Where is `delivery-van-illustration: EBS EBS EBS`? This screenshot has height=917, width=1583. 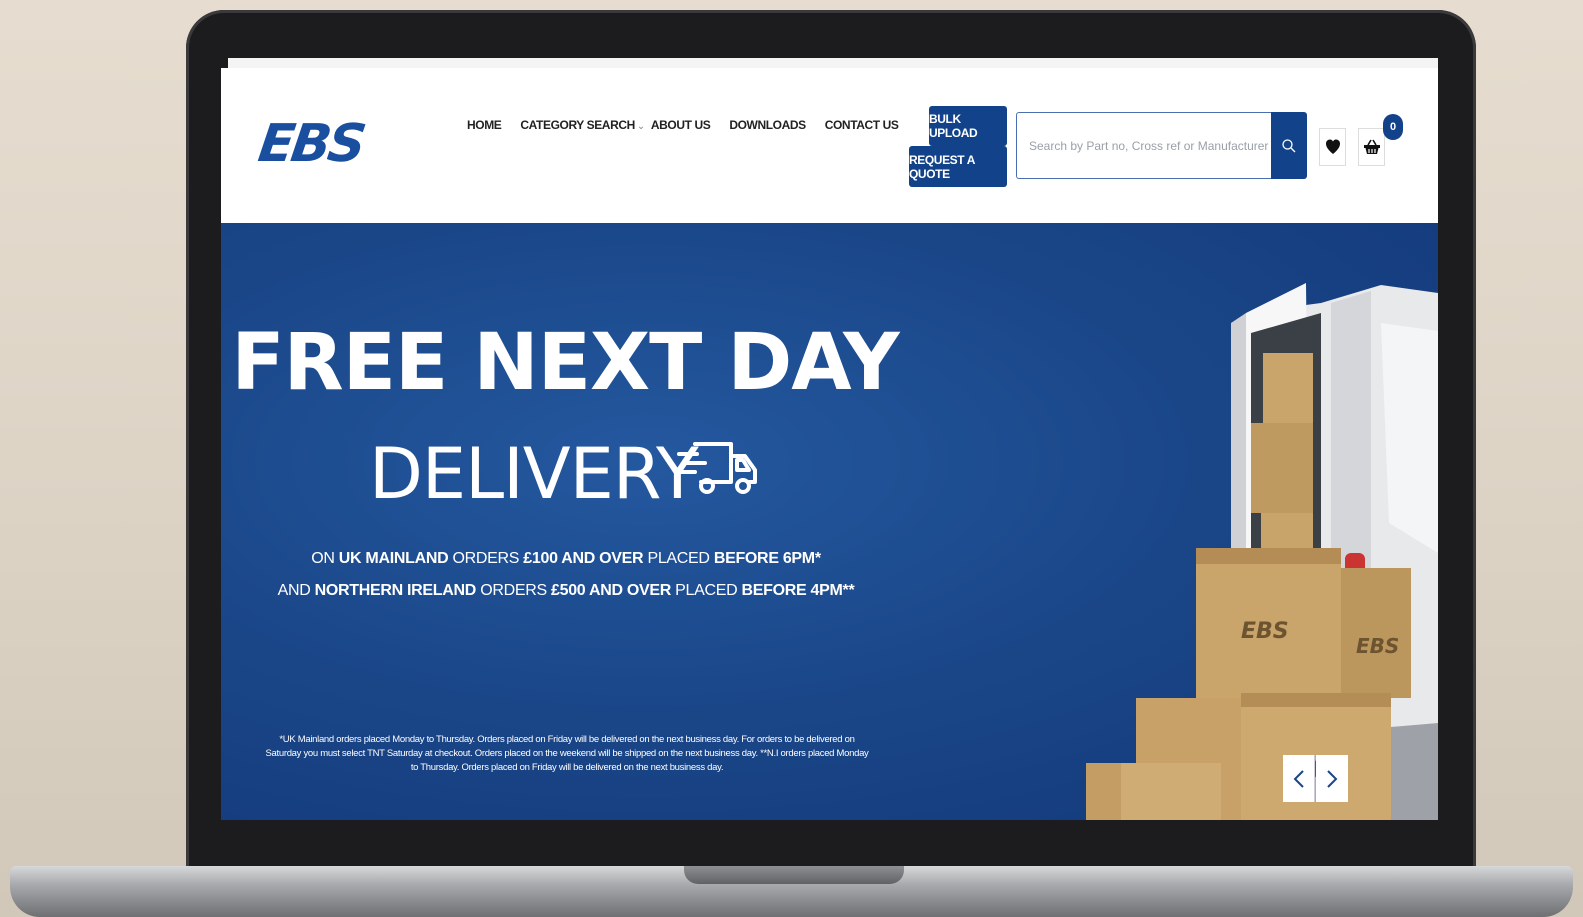 delivery-van-illustration: EBS EBS EBS is located at coordinates (1262, 551).